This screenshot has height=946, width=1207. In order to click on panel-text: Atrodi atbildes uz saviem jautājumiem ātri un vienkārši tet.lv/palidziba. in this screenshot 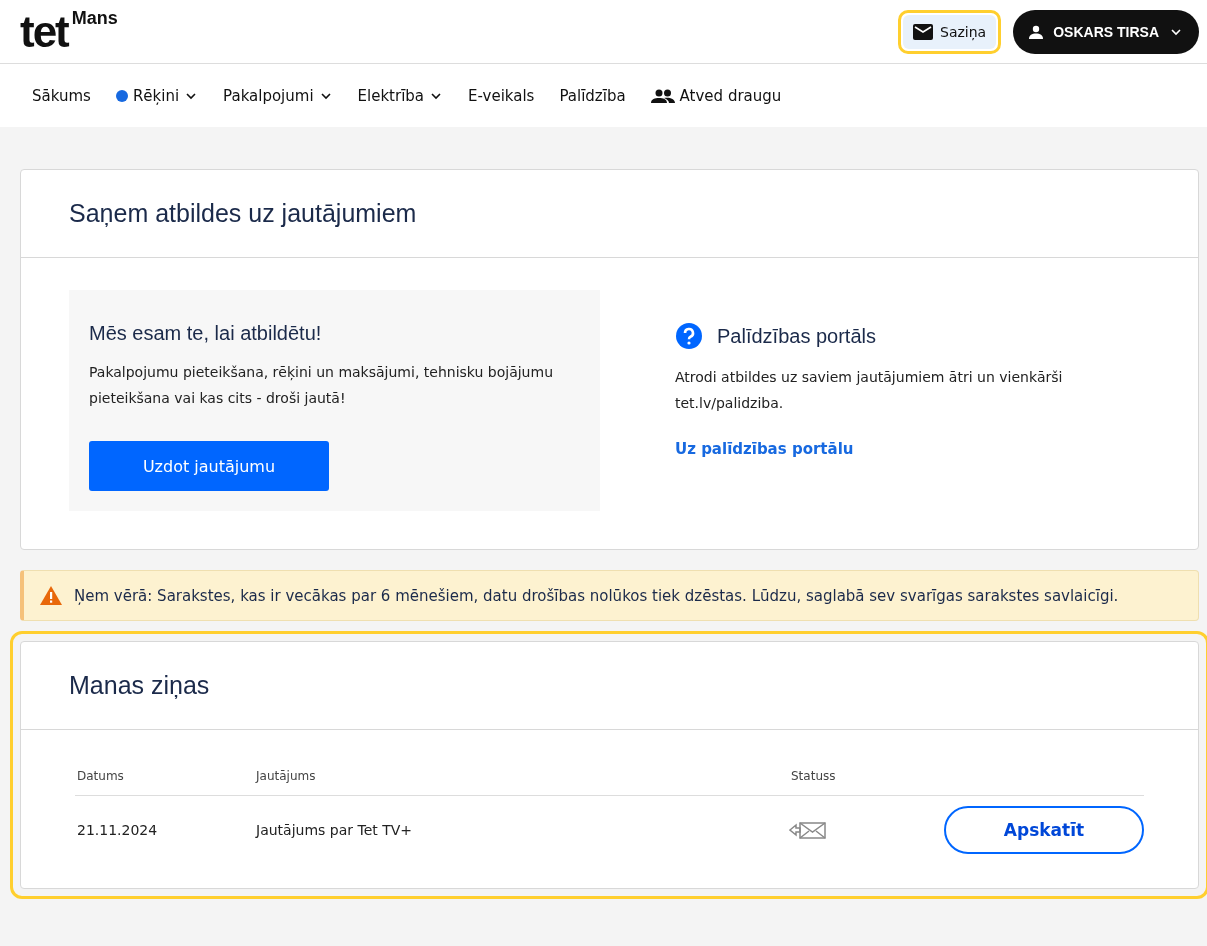, I will do `click(869, 390)`.